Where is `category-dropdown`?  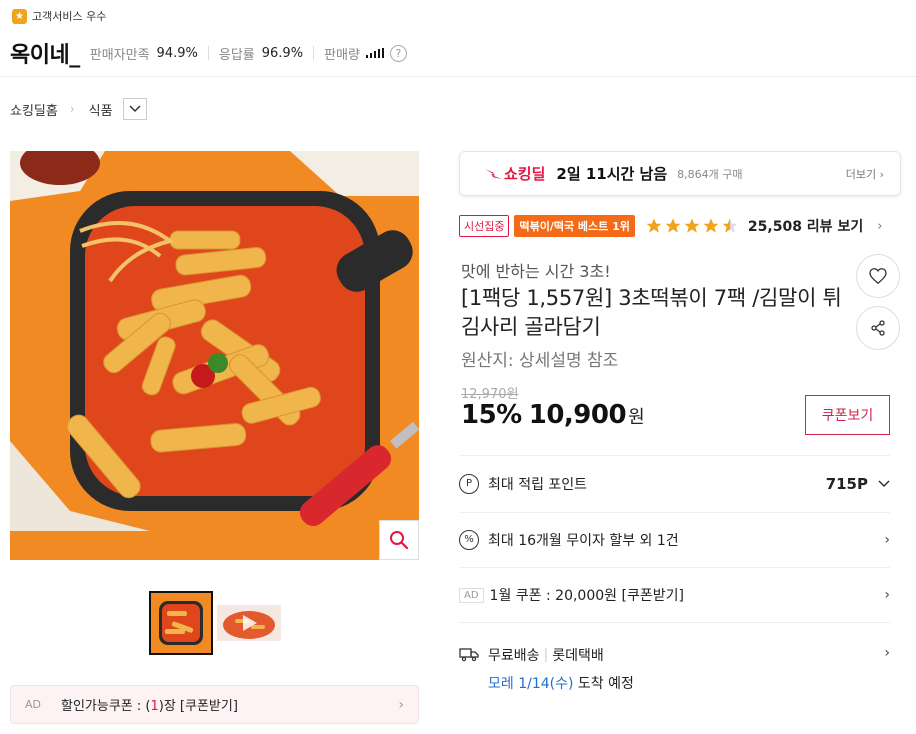
category-dropdown is located at coordinates (134, 109).